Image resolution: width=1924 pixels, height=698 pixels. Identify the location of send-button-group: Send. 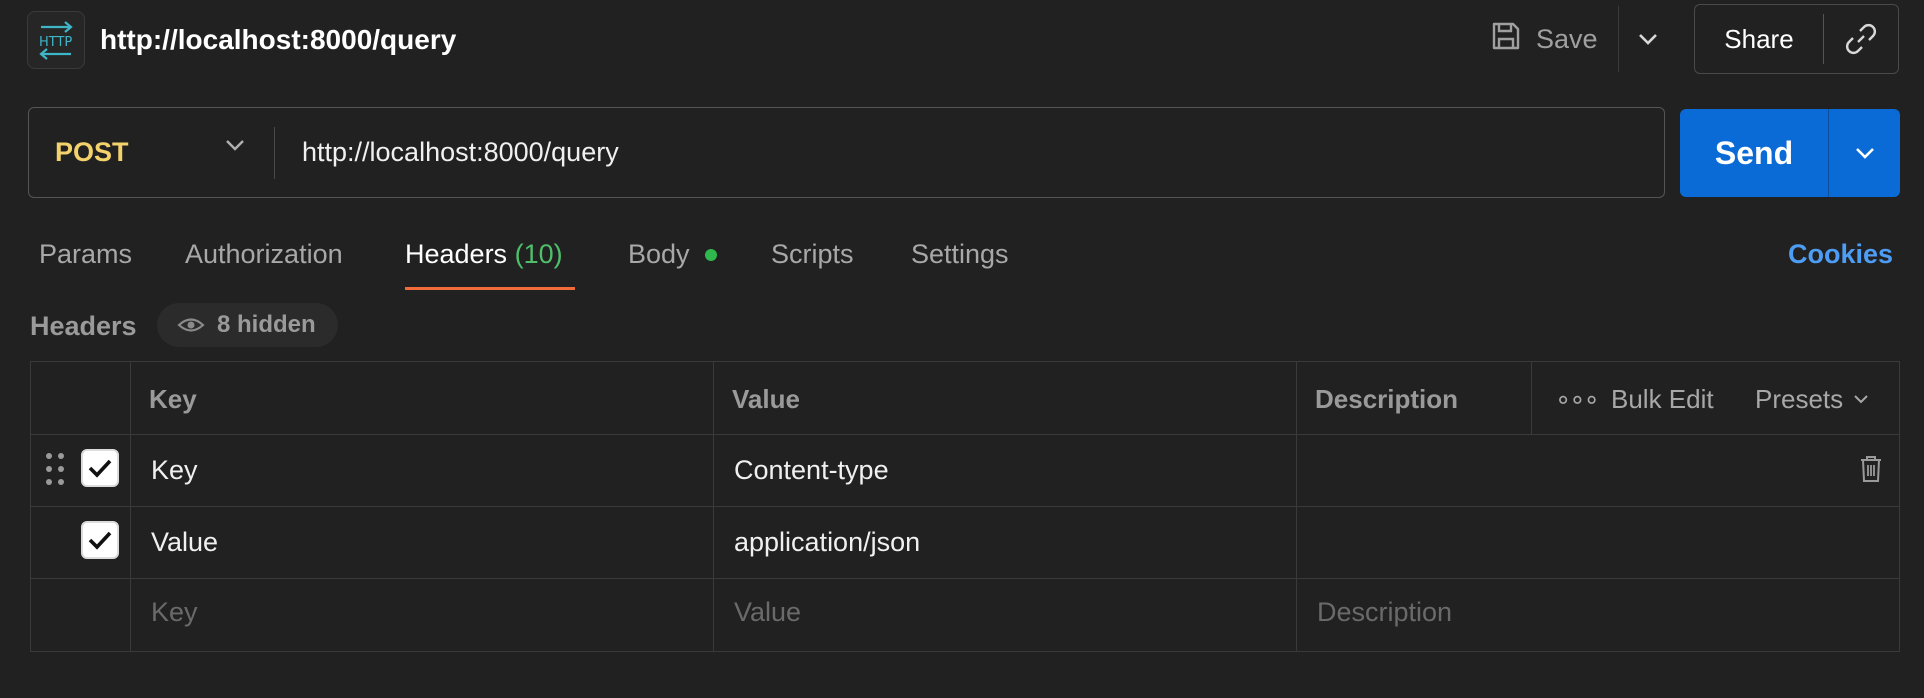
(1790, 153).